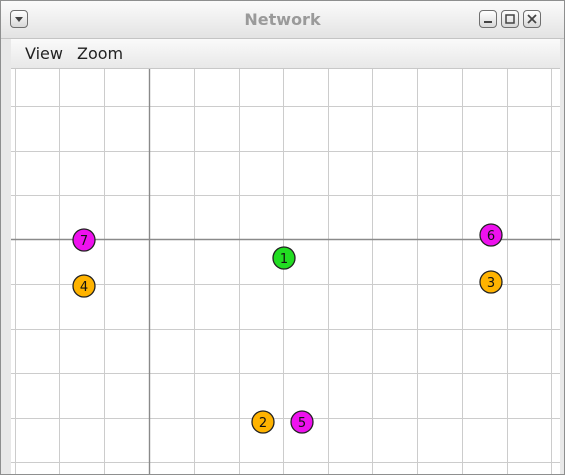 This screenshot has height=475, width=565. What do you see at coordinates (488, 19) in the screenshot?
I see `minimize-button` at bounding box center [488, 19].